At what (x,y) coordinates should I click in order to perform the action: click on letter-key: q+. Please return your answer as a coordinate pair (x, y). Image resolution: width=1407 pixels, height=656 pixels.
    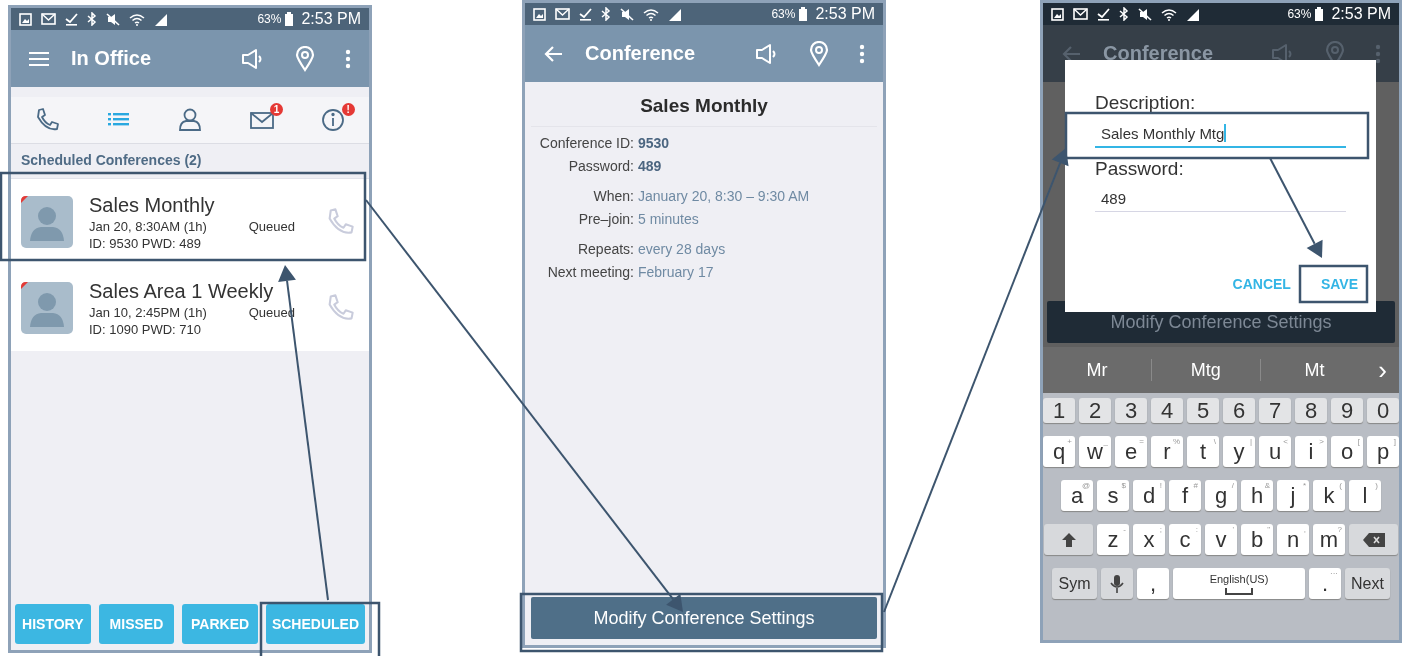
    Looking at the image, I should click on (1059, 451).